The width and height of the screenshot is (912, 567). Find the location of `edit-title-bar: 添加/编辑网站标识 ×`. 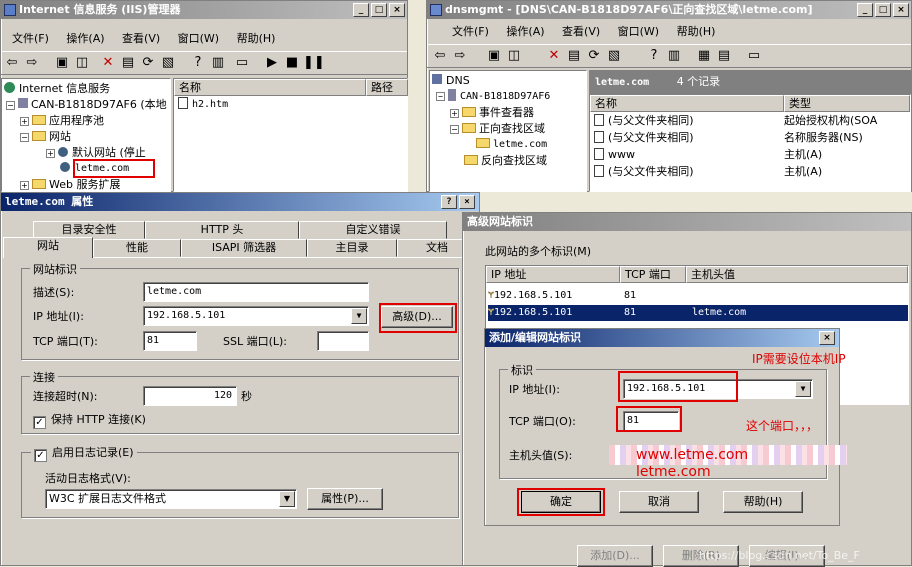

edit-title-bar: 添加/编辑网站标识 × is located at coordinates (662, 338).